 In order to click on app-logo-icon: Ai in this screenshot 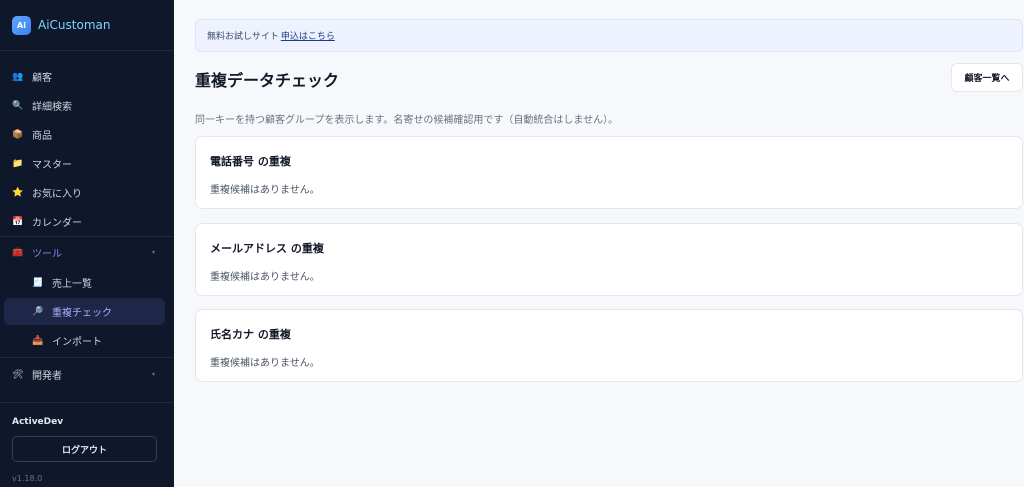, I will do `click(21, 25)`.